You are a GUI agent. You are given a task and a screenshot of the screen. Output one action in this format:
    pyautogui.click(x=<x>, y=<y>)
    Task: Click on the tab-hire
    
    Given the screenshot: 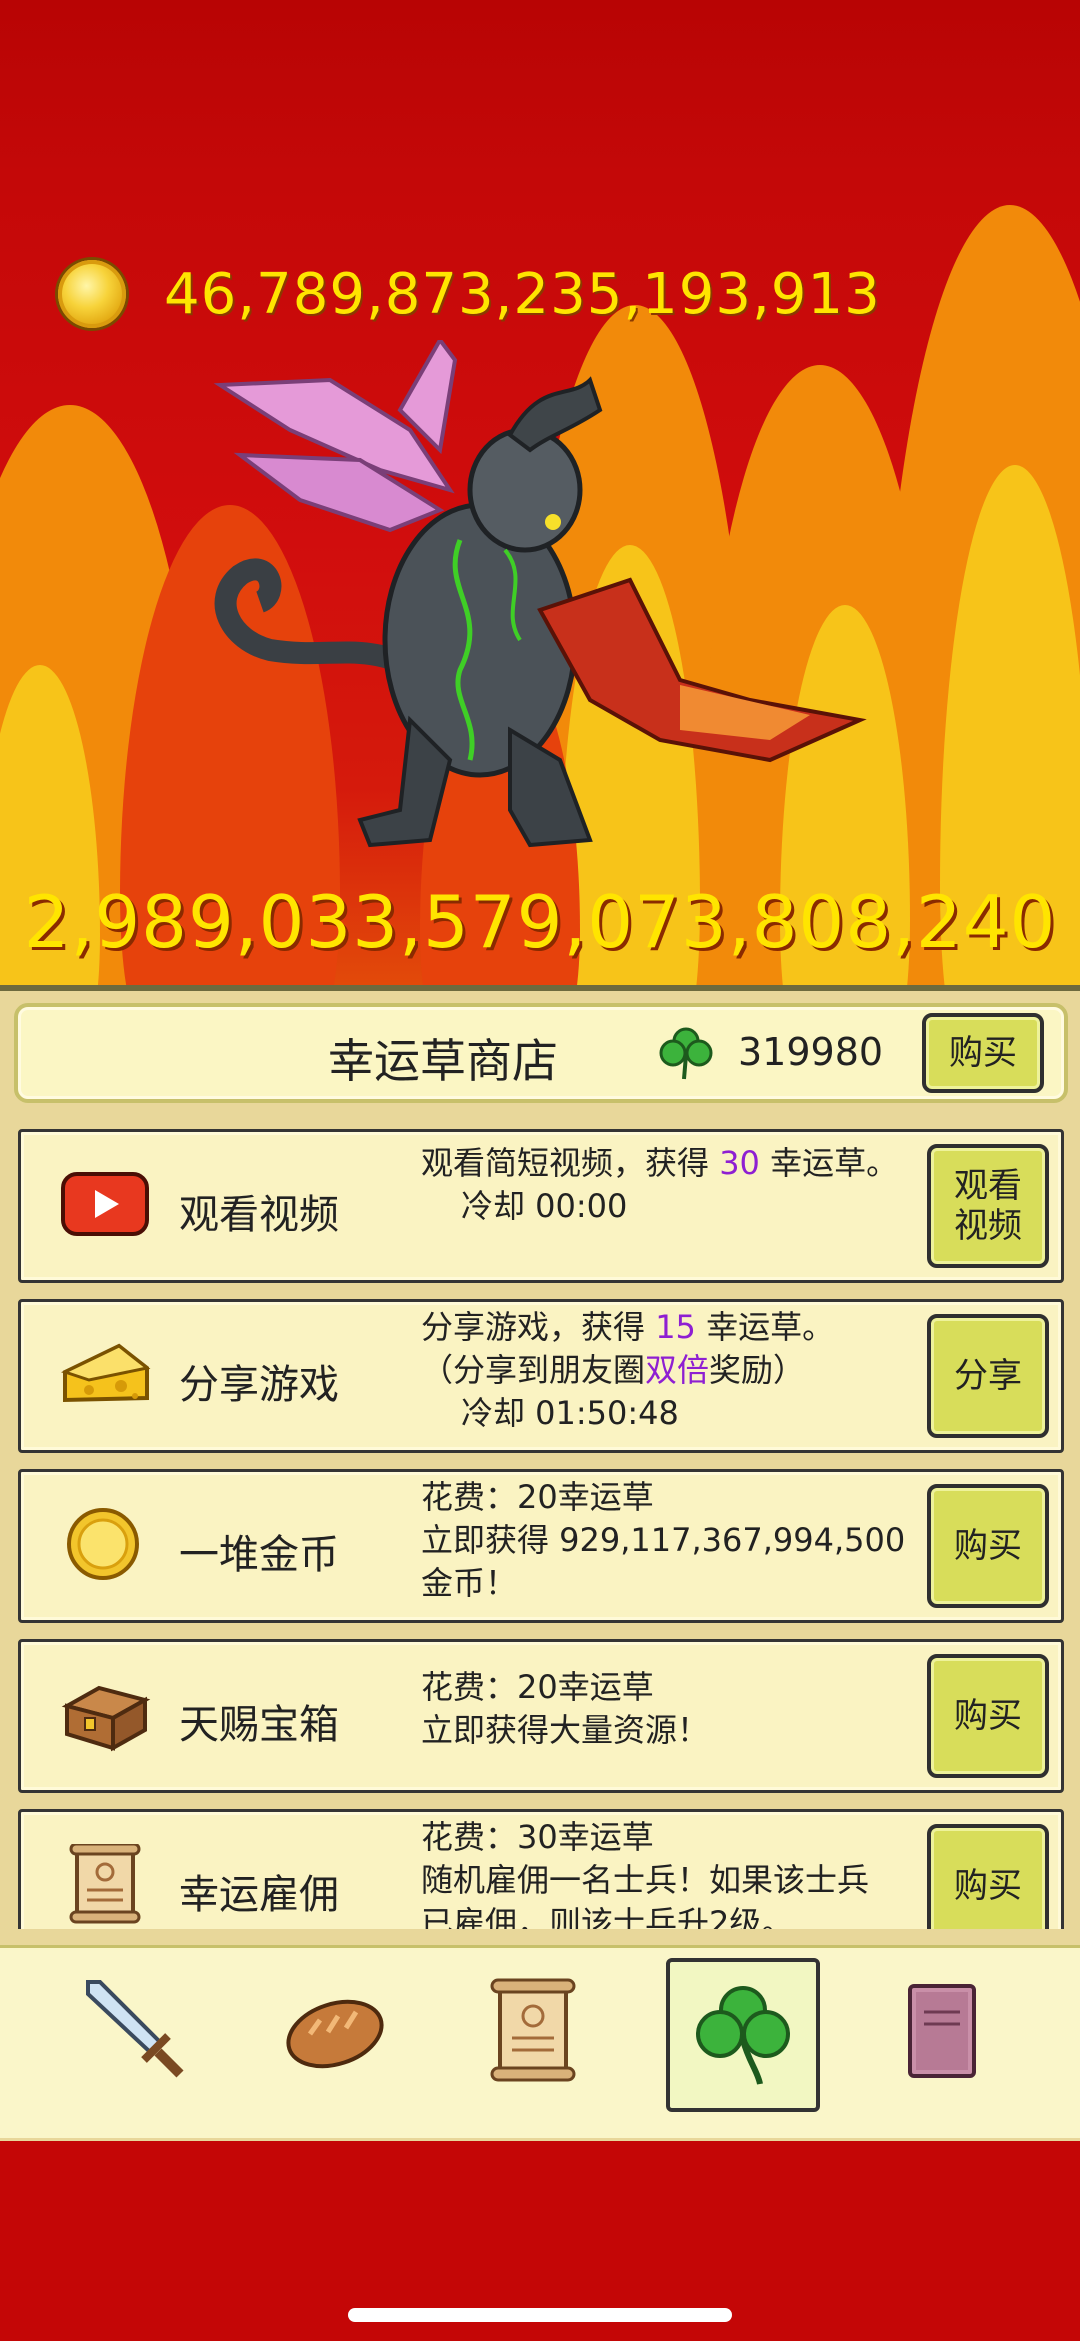 What is the action you would take?
    pyautogui.click(x=533, y=2031)
    